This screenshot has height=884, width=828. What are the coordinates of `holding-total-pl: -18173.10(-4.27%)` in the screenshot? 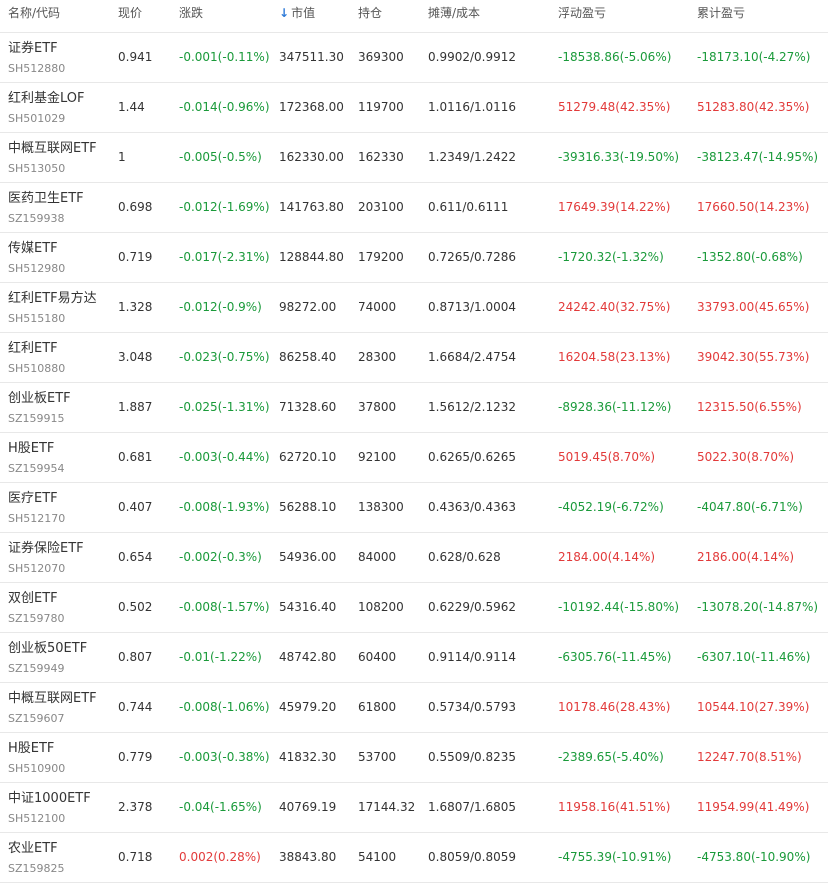 It's located at (754, 57).